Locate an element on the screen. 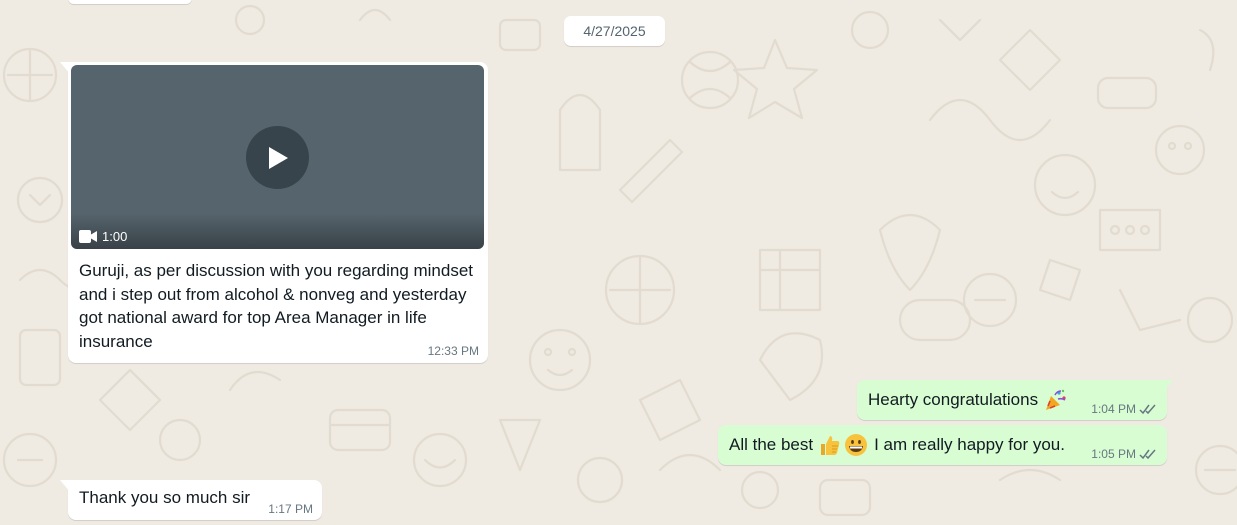  message-time: 12:33 PM is located at coordinates (453, 351).